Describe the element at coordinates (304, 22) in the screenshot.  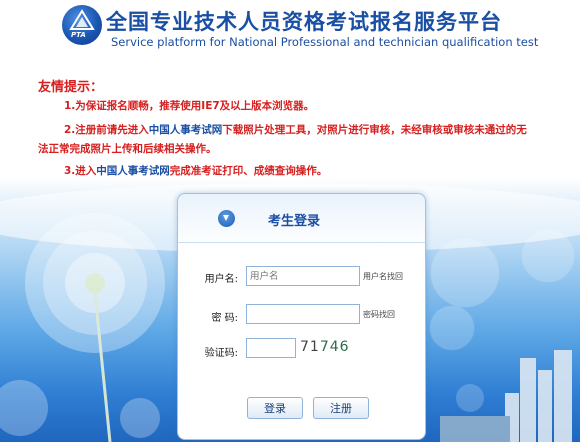
I see `site-title: 全国专业技术人员资格考试报名服务平台` at that location.